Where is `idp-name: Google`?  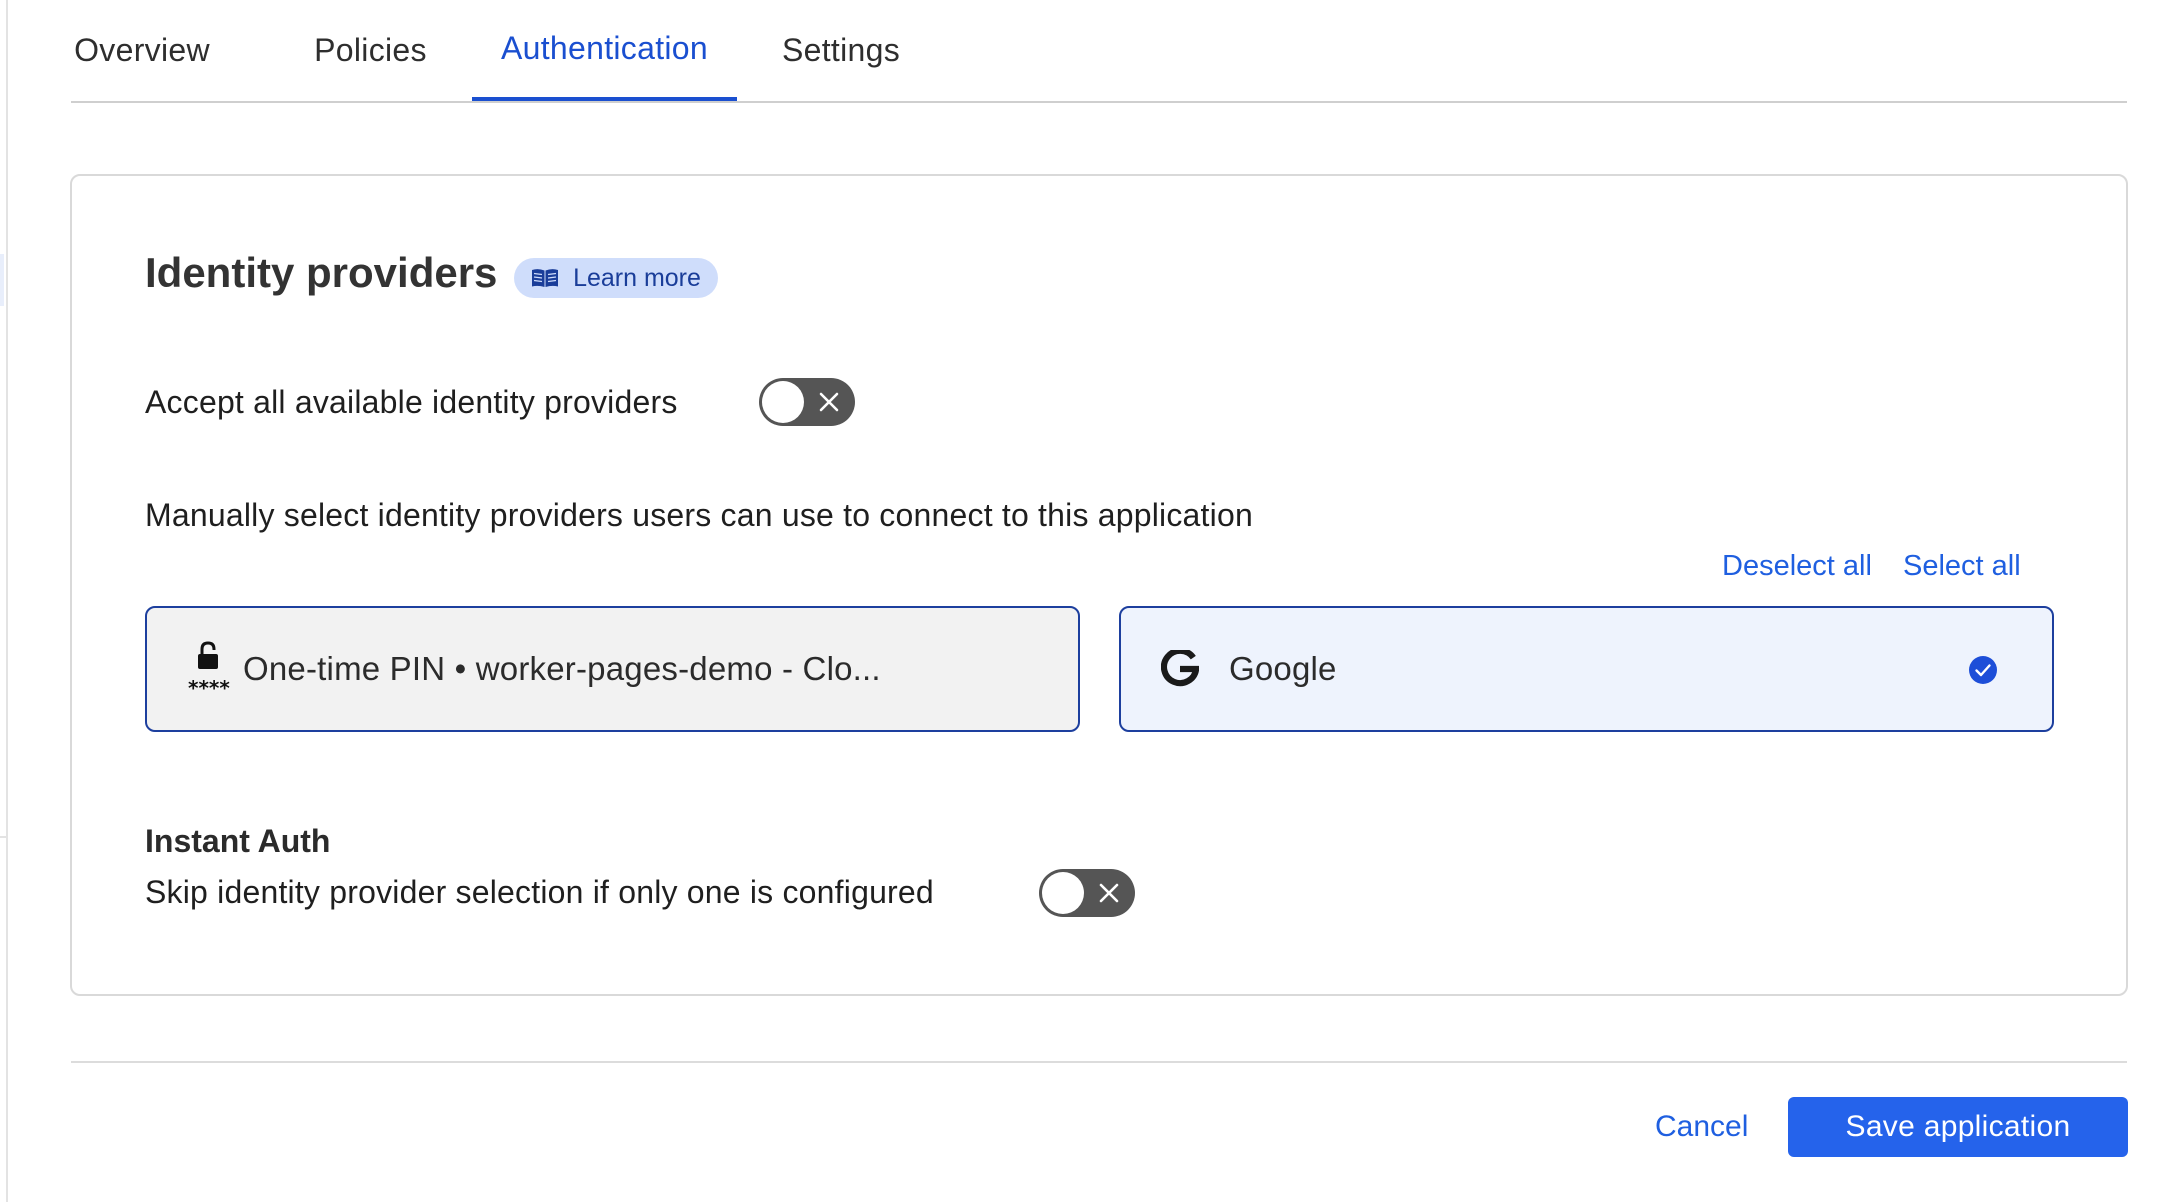 idp-name: Google is located at coordinates (1283, 668).